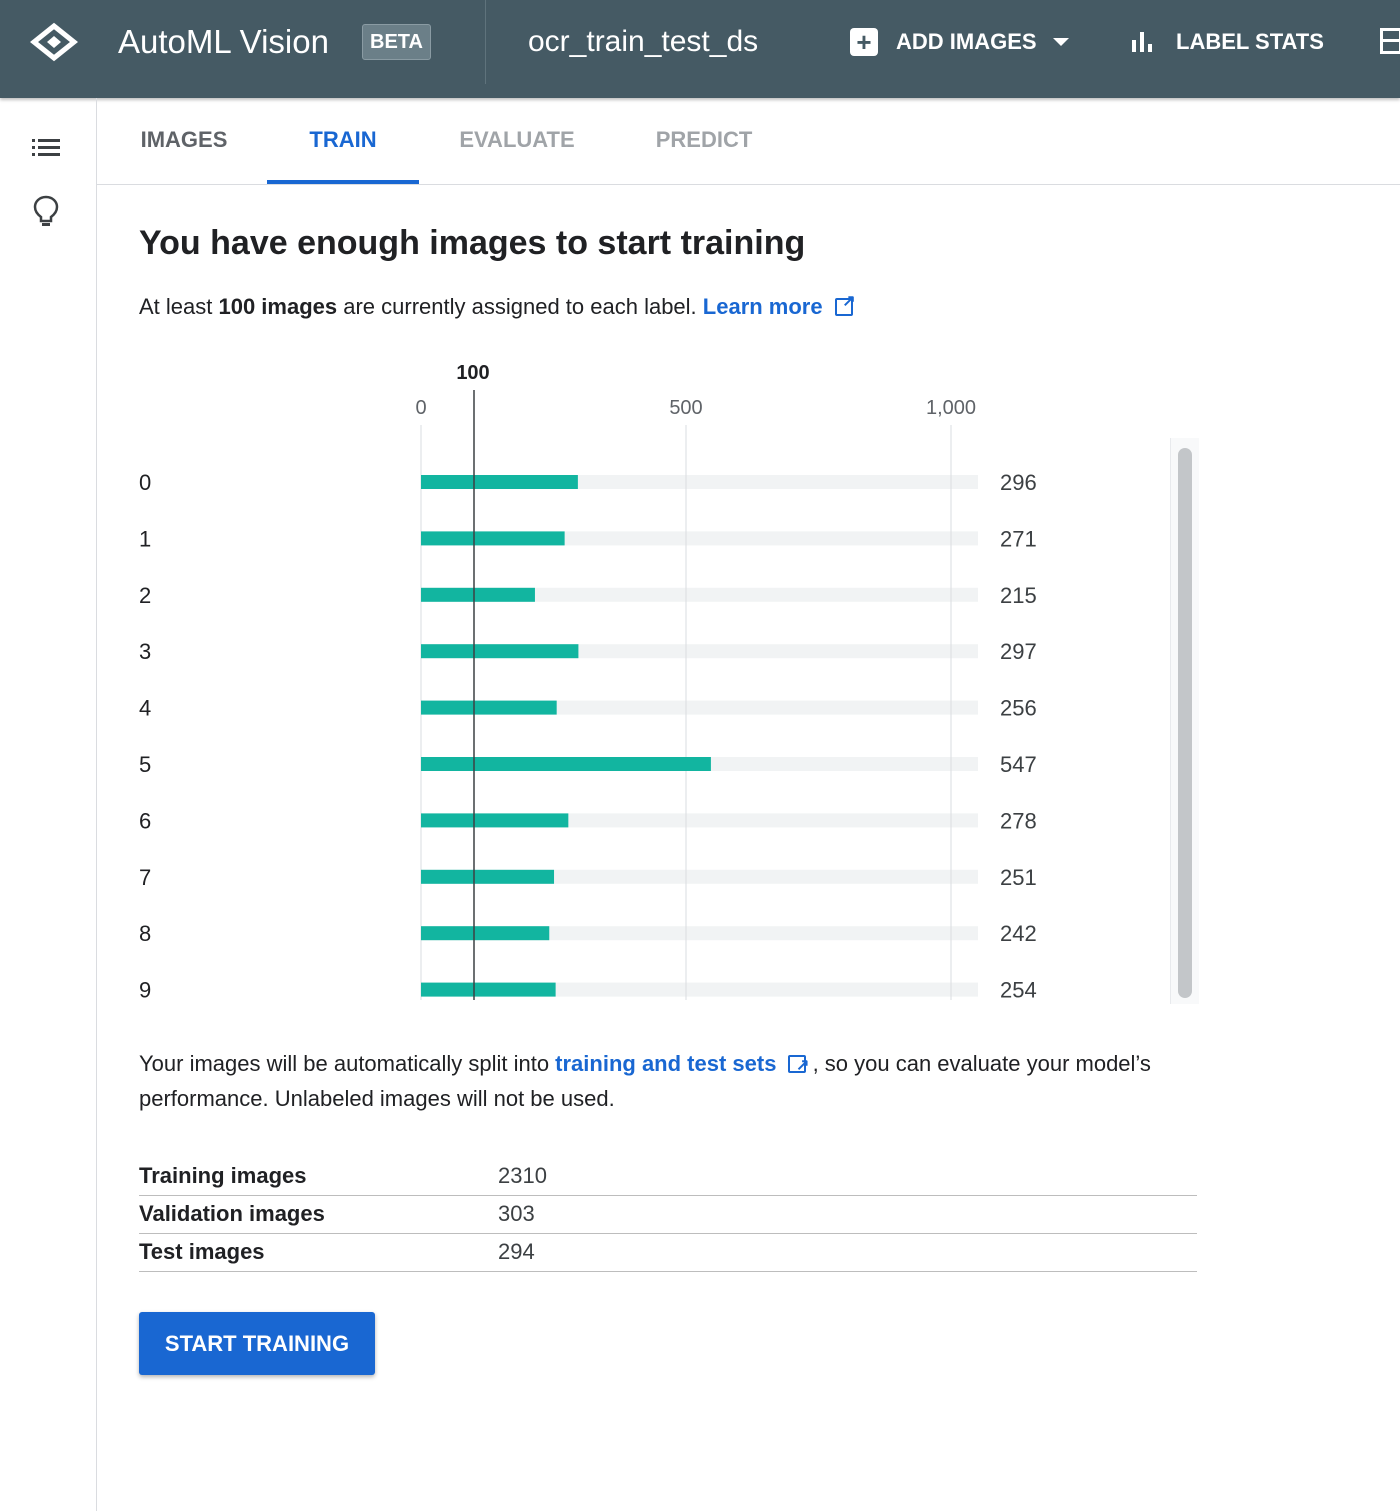 Image resolution: width=1400 pixels, height=1511 pixels. What do you see at coordinates (145, 538) in the screenshot?
I see `category-label: 1` at bounding box center [145, 538].